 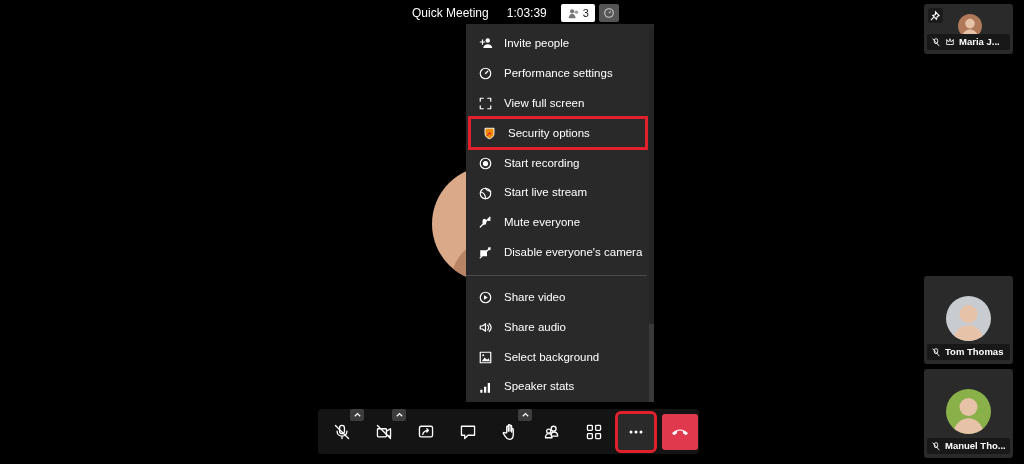 What do you see at coordinates (557, 103) in the screenshot?
I see `menu-item: View full screen` at bounding box center [557, 103].